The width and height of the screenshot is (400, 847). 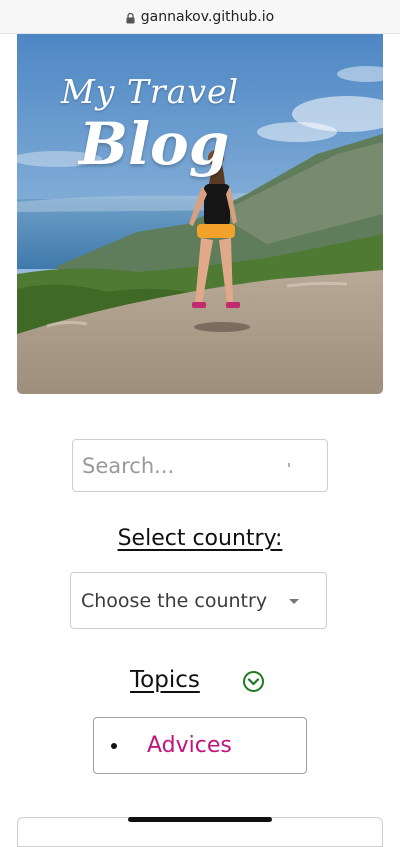 I want to click on topics-list: Advices, so click(x=200, y=745).